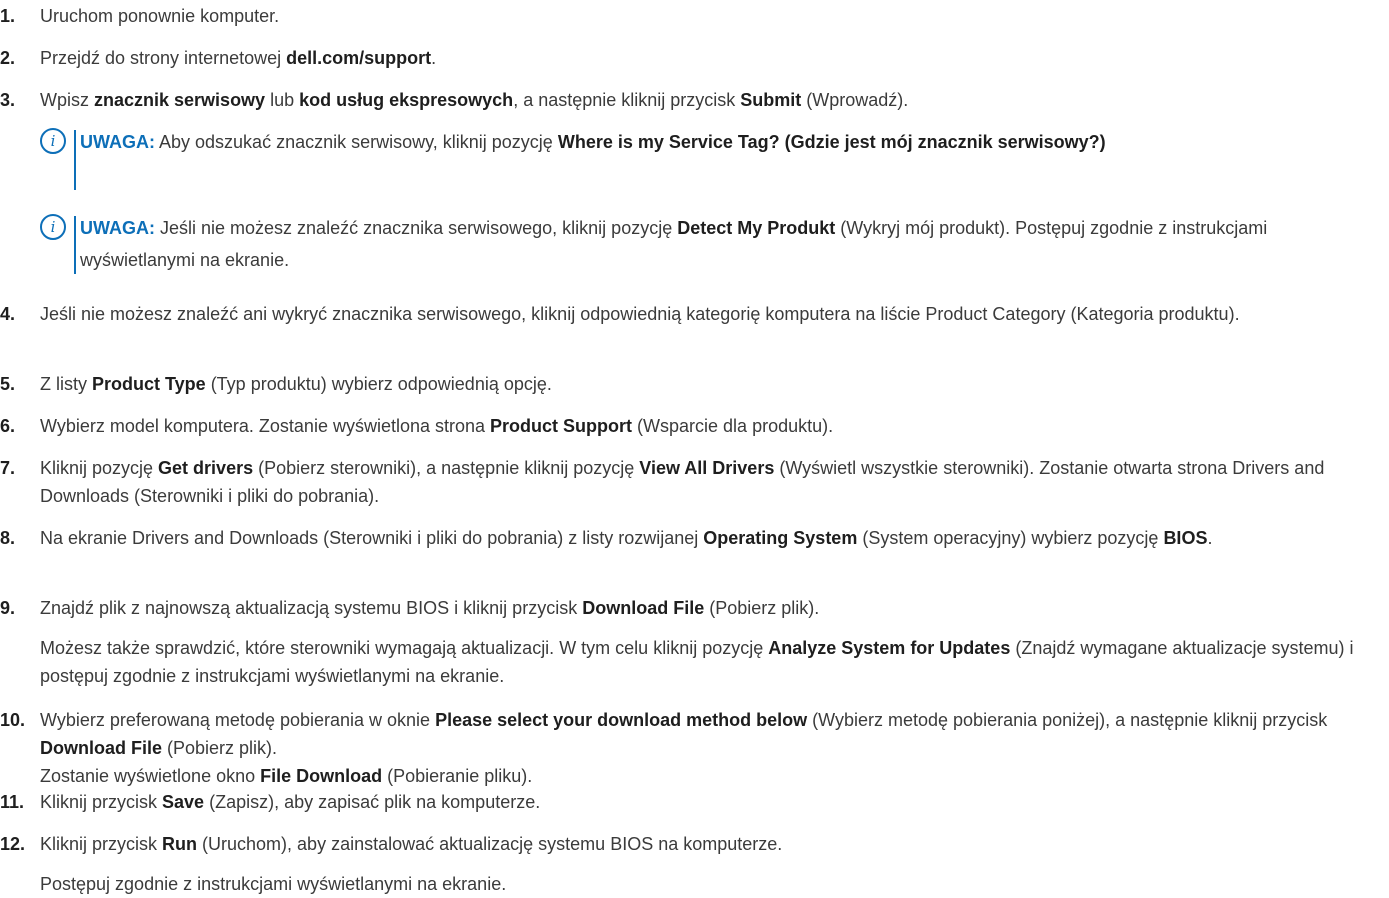 The height and width of the screenshot is (898, 1389). I want to click on step-1: 1. Uruchom ponownie komputer., so click(694, 16).